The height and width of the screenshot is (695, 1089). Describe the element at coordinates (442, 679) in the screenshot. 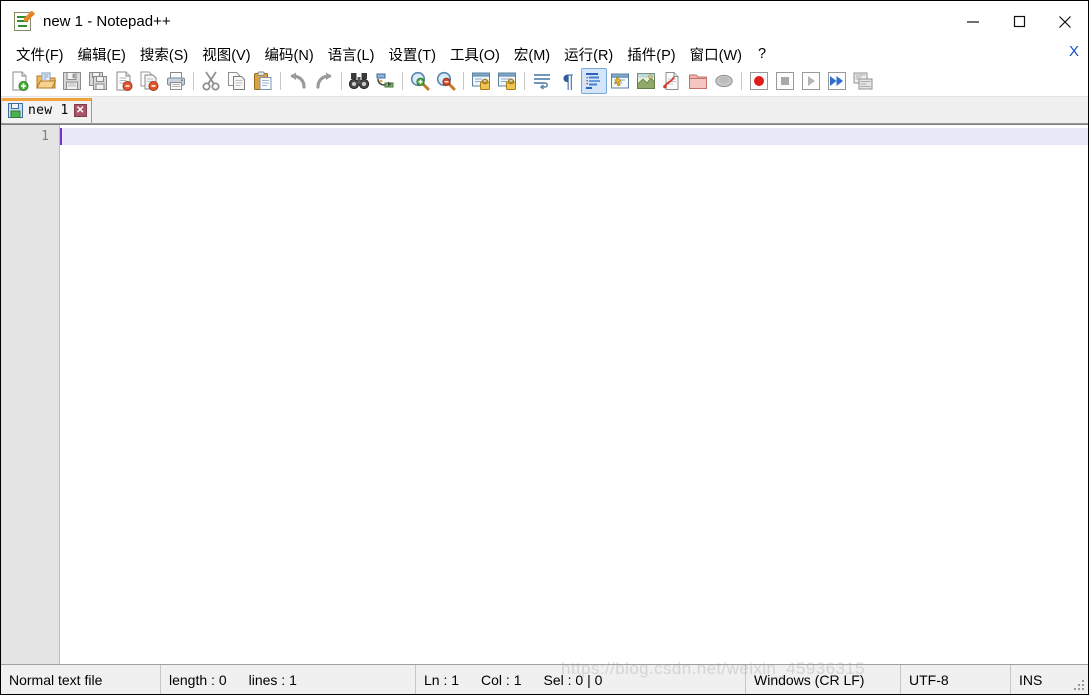

I see `status-ln: Ln : 1` at that location.